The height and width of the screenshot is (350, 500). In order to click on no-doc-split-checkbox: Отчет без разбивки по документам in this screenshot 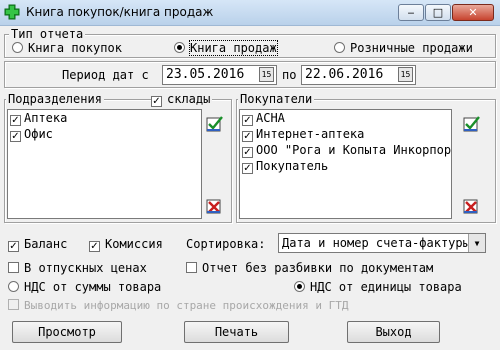, I will do `click(309, 268)`.